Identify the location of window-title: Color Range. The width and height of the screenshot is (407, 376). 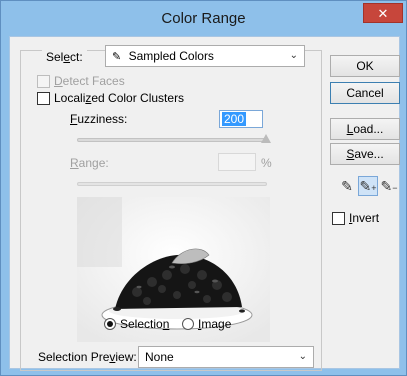
(203, 18).